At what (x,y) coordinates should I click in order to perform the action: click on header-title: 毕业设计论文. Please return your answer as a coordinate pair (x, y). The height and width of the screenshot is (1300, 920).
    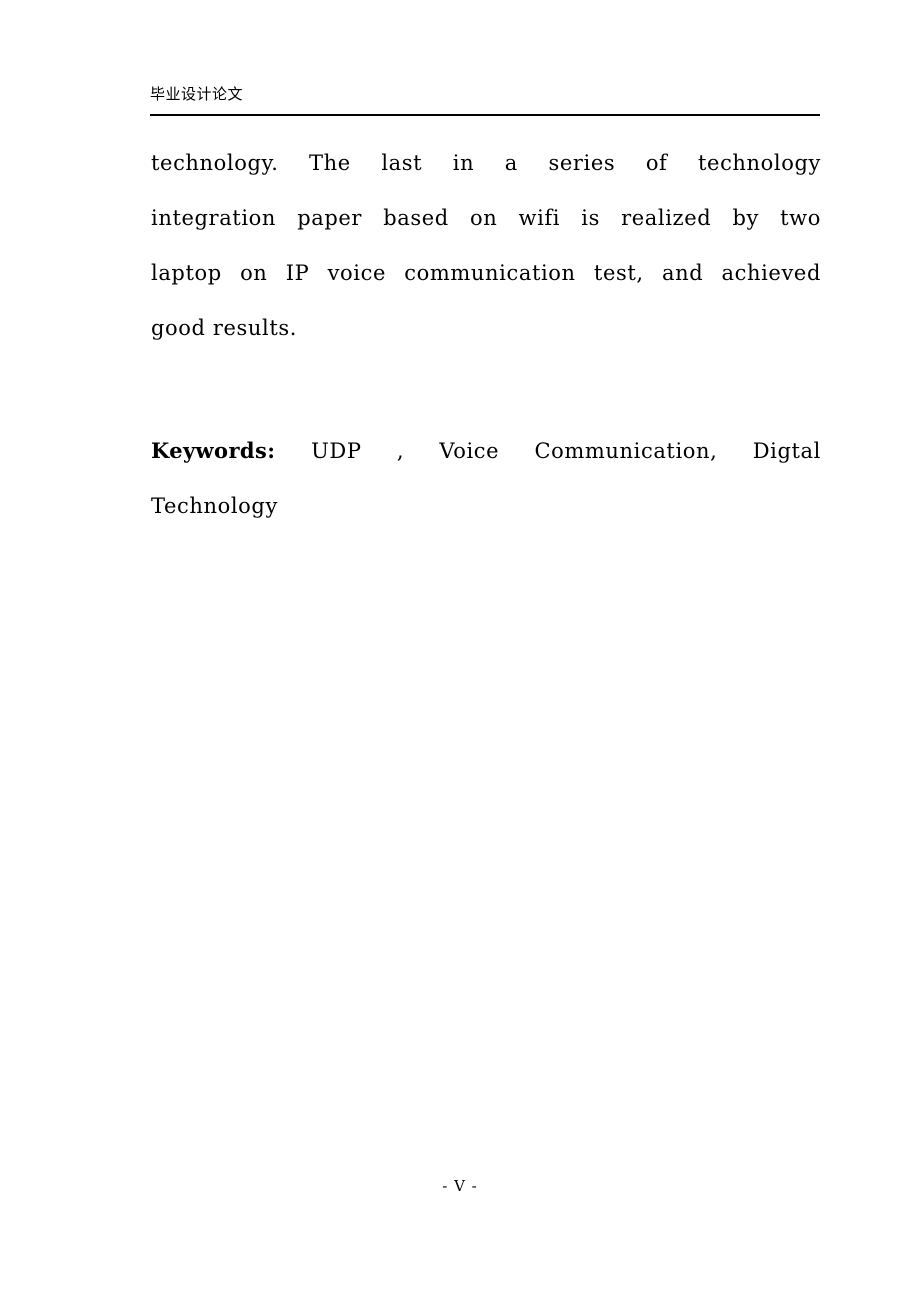
    Looking at the image, I should click on (197, 94).